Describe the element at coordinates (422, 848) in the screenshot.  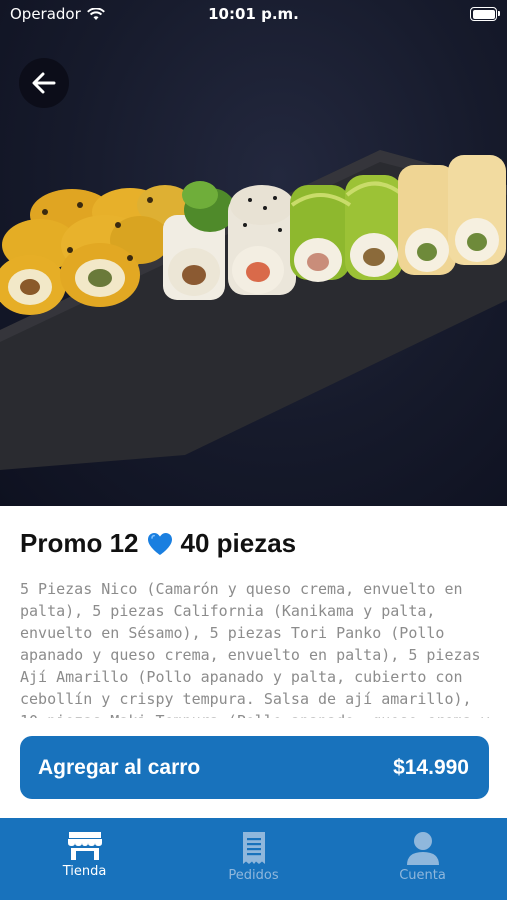
I see `user-icon` at that location.